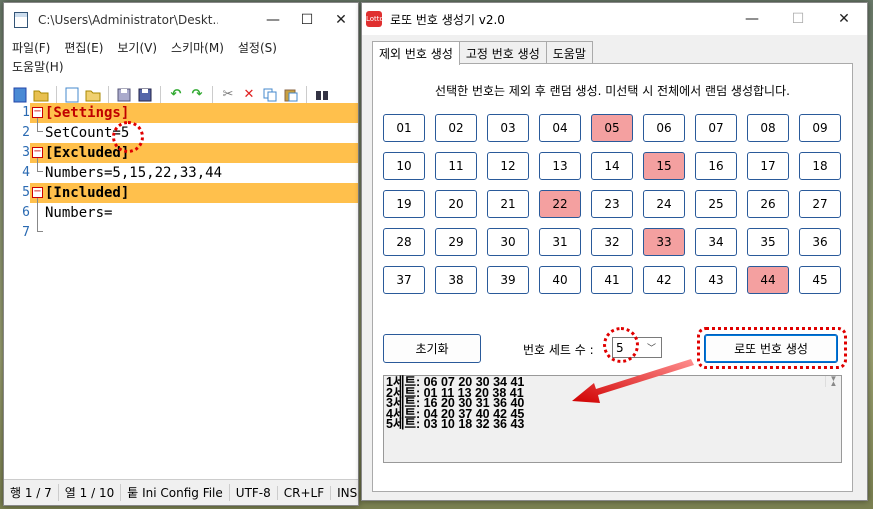 The width and height of the screenshot is (873, 509). What do you see at coordinates (664, 128) in the screenshot?
I see `number-button-06: 06` at bounding box center [664, 128].